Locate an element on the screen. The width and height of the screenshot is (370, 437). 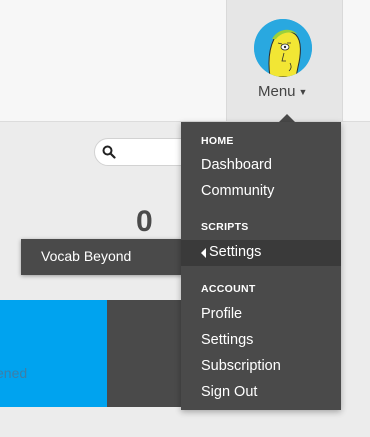
menu-item-sign-out: Sign Out is located at coordinates (229, 392).